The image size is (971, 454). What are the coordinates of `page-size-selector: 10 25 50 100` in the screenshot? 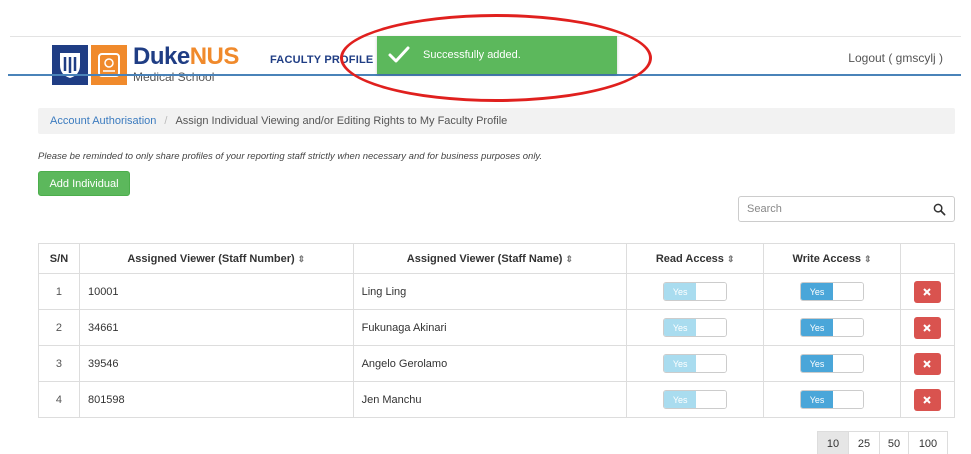 It's located at (882, 442).